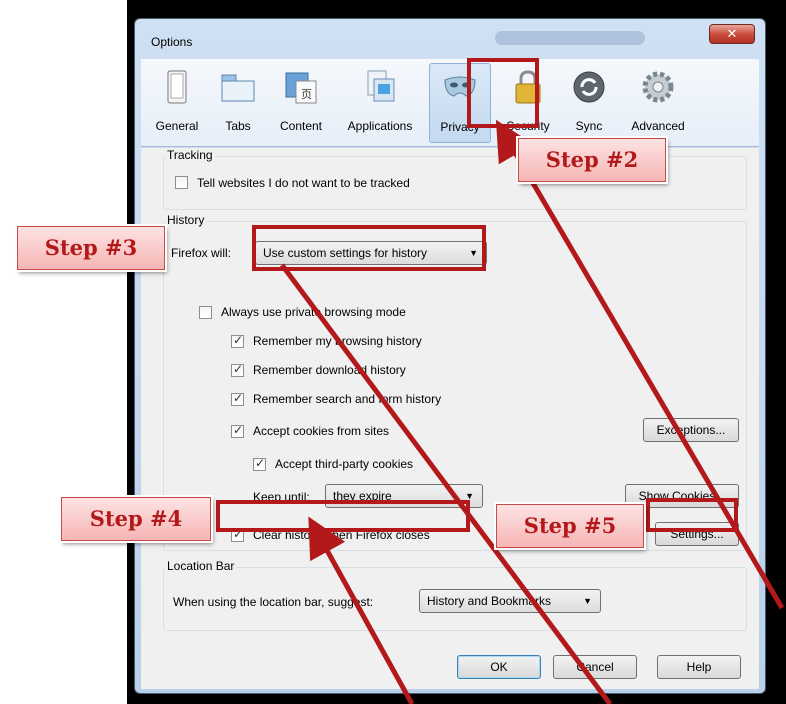  Describe the element at coordinates (205, 312) in the screenshot. I see `private-mode-checkbox` at that location.